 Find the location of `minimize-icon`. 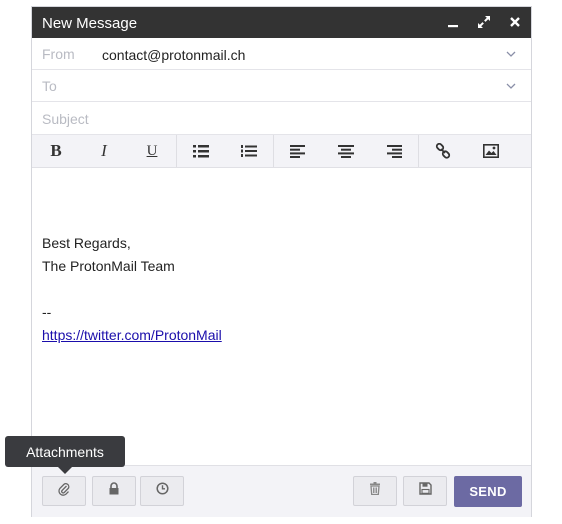

minimize-icon is located at coordinates (453, 22).